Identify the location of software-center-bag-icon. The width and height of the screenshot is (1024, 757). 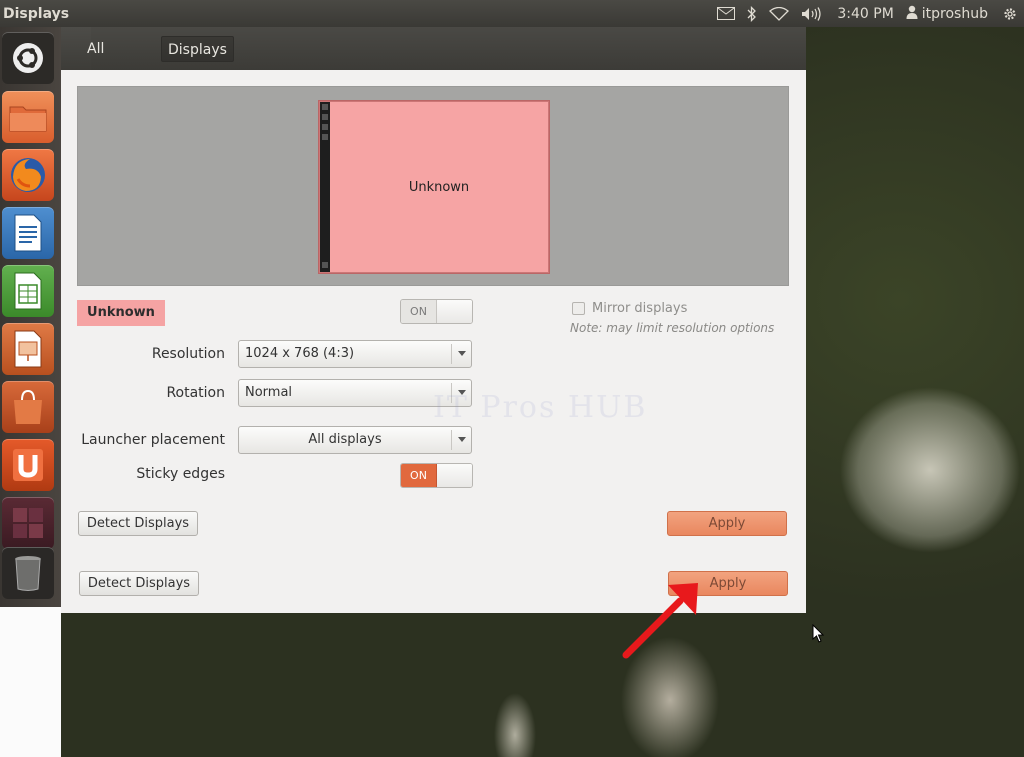
(28, 407).